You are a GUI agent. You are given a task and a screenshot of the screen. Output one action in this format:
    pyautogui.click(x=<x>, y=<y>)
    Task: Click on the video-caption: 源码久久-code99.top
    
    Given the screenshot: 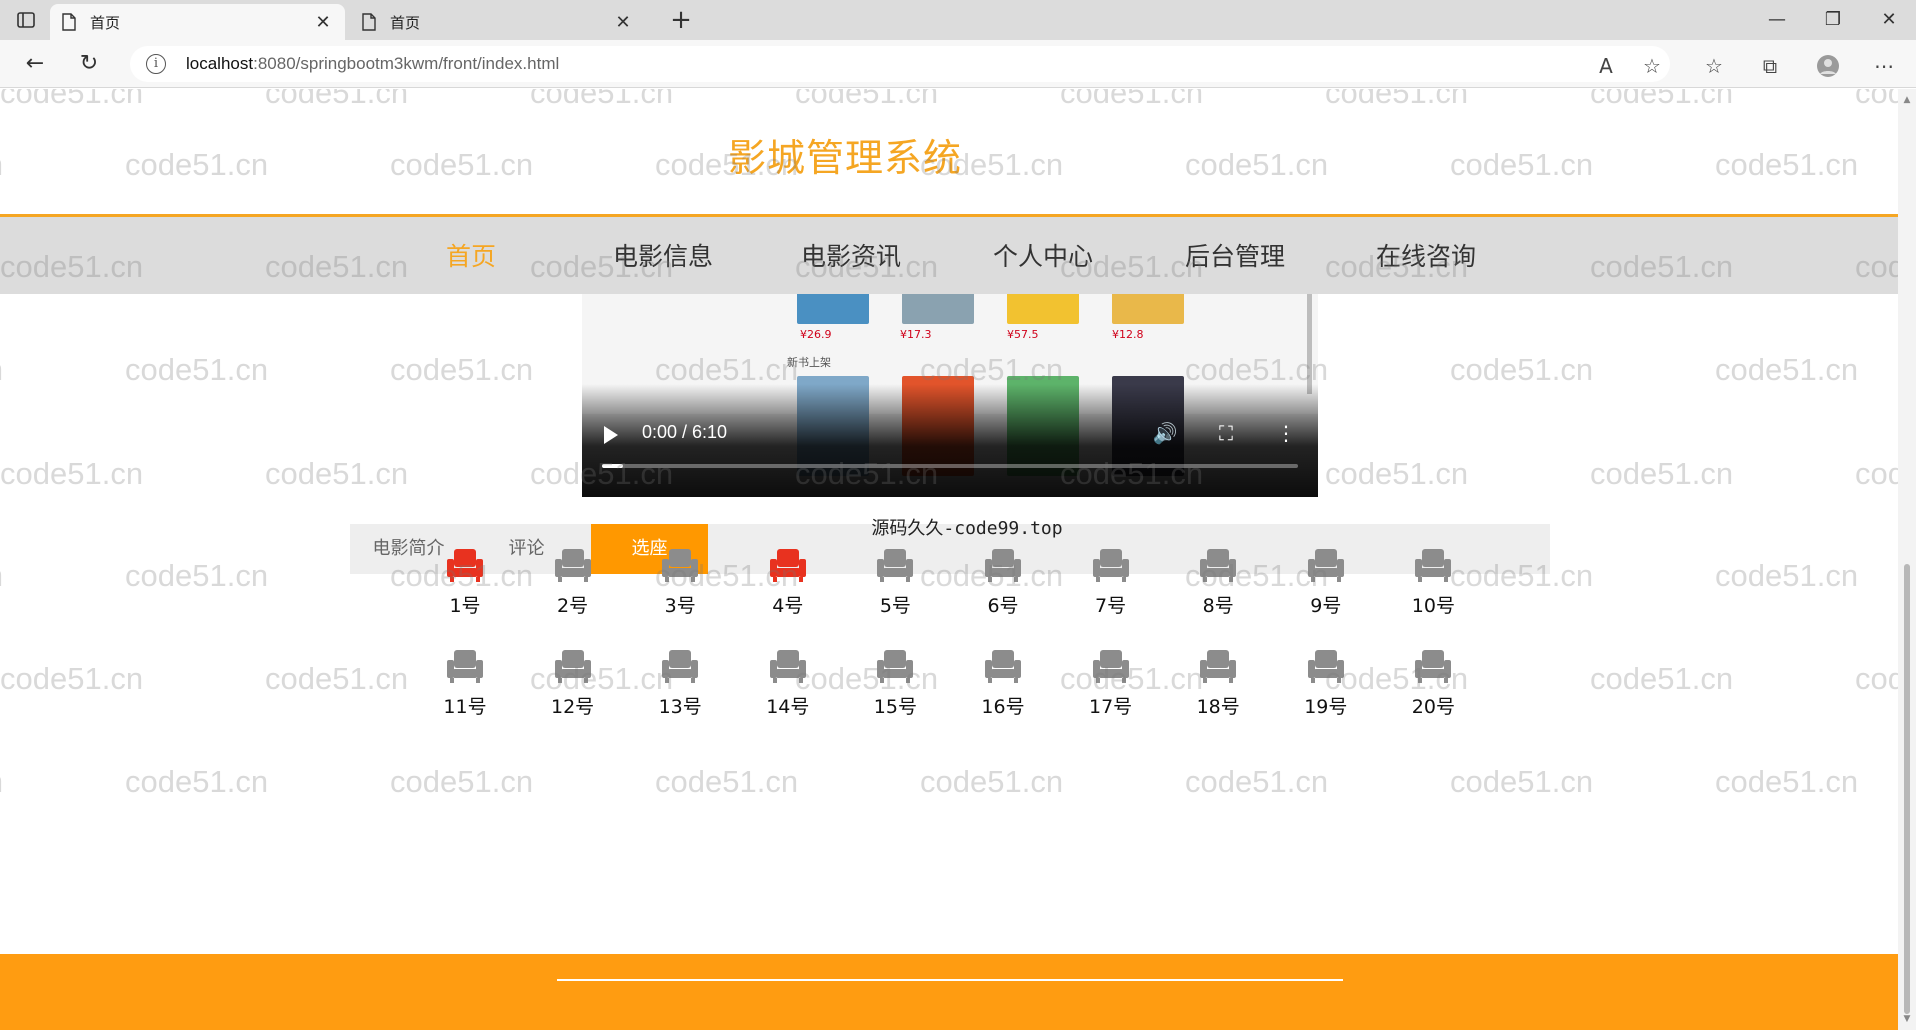 What is the action you would take?
    pyautogui.click(x=967, y=528)
    